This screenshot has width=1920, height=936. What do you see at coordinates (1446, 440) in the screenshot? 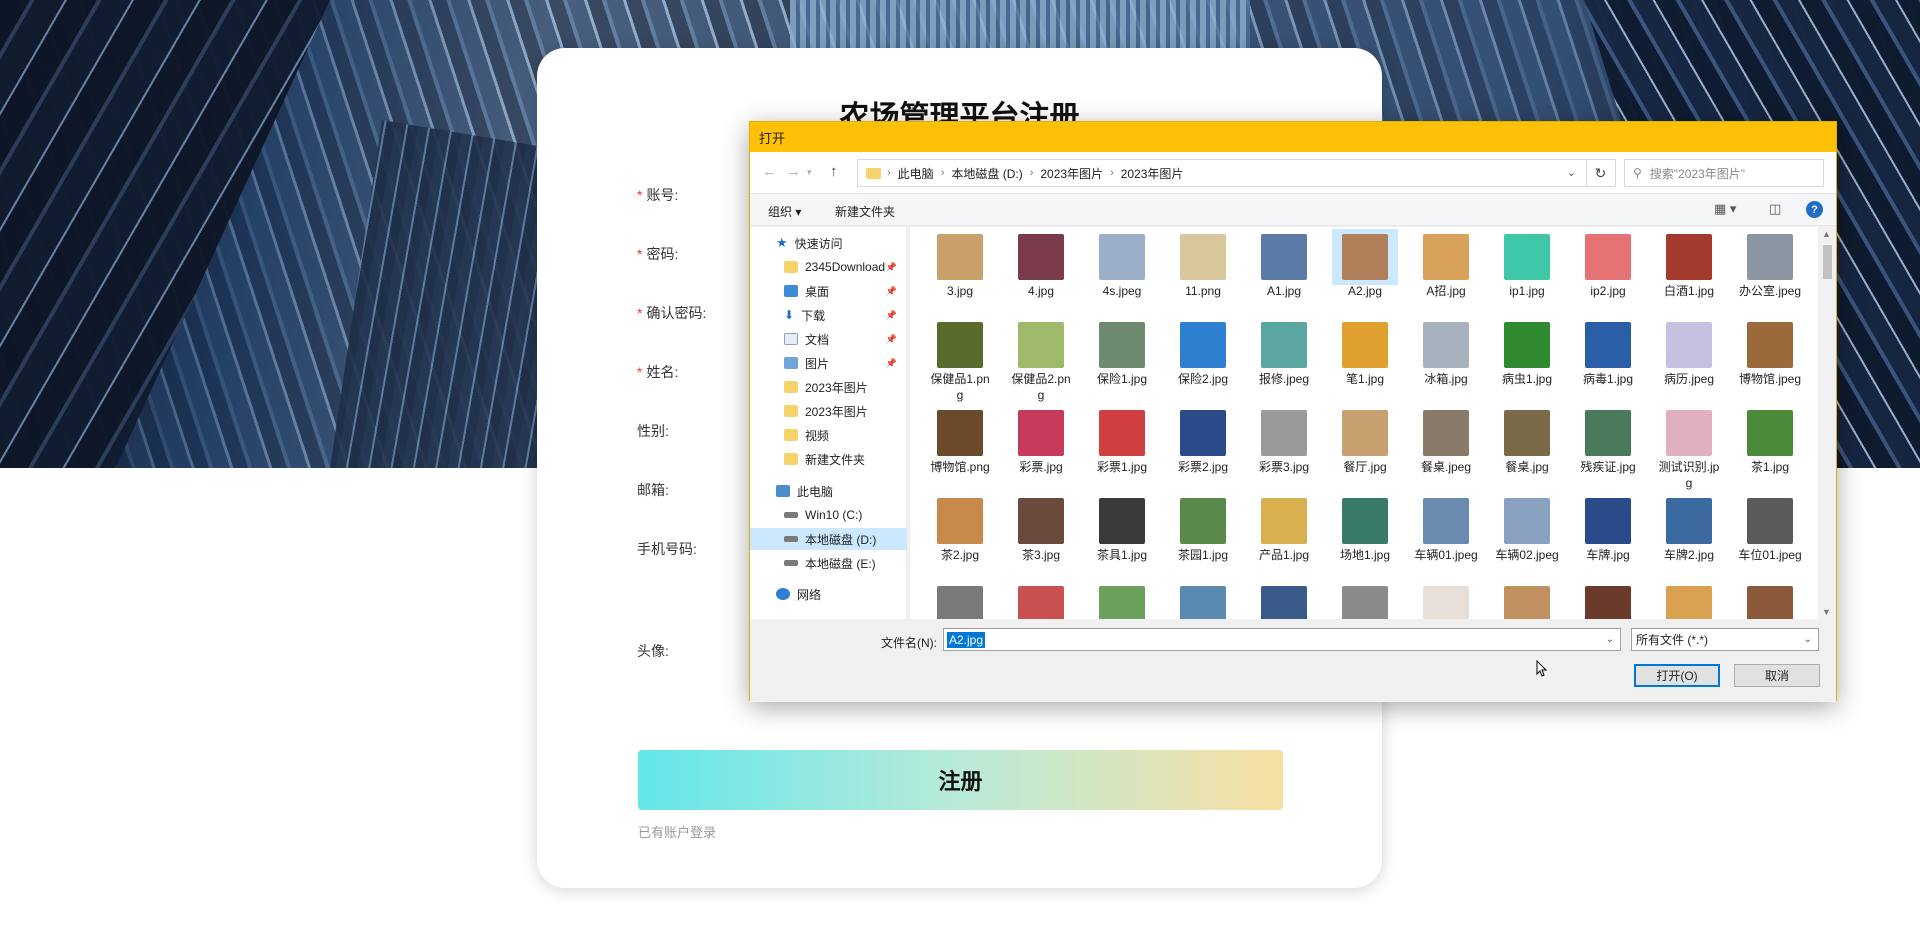
I see `file-item: 餐桌.jpeg` at bounding box center [1446, 440].